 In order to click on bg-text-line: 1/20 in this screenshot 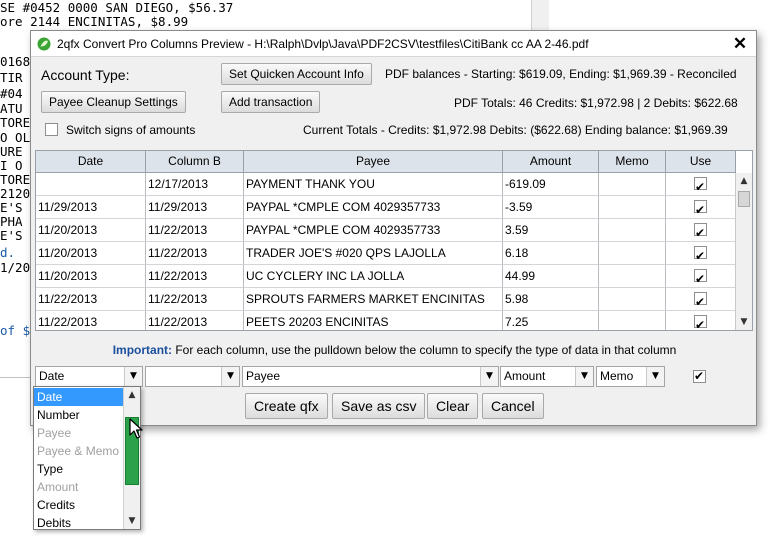, I will do `click(15, 267)`.